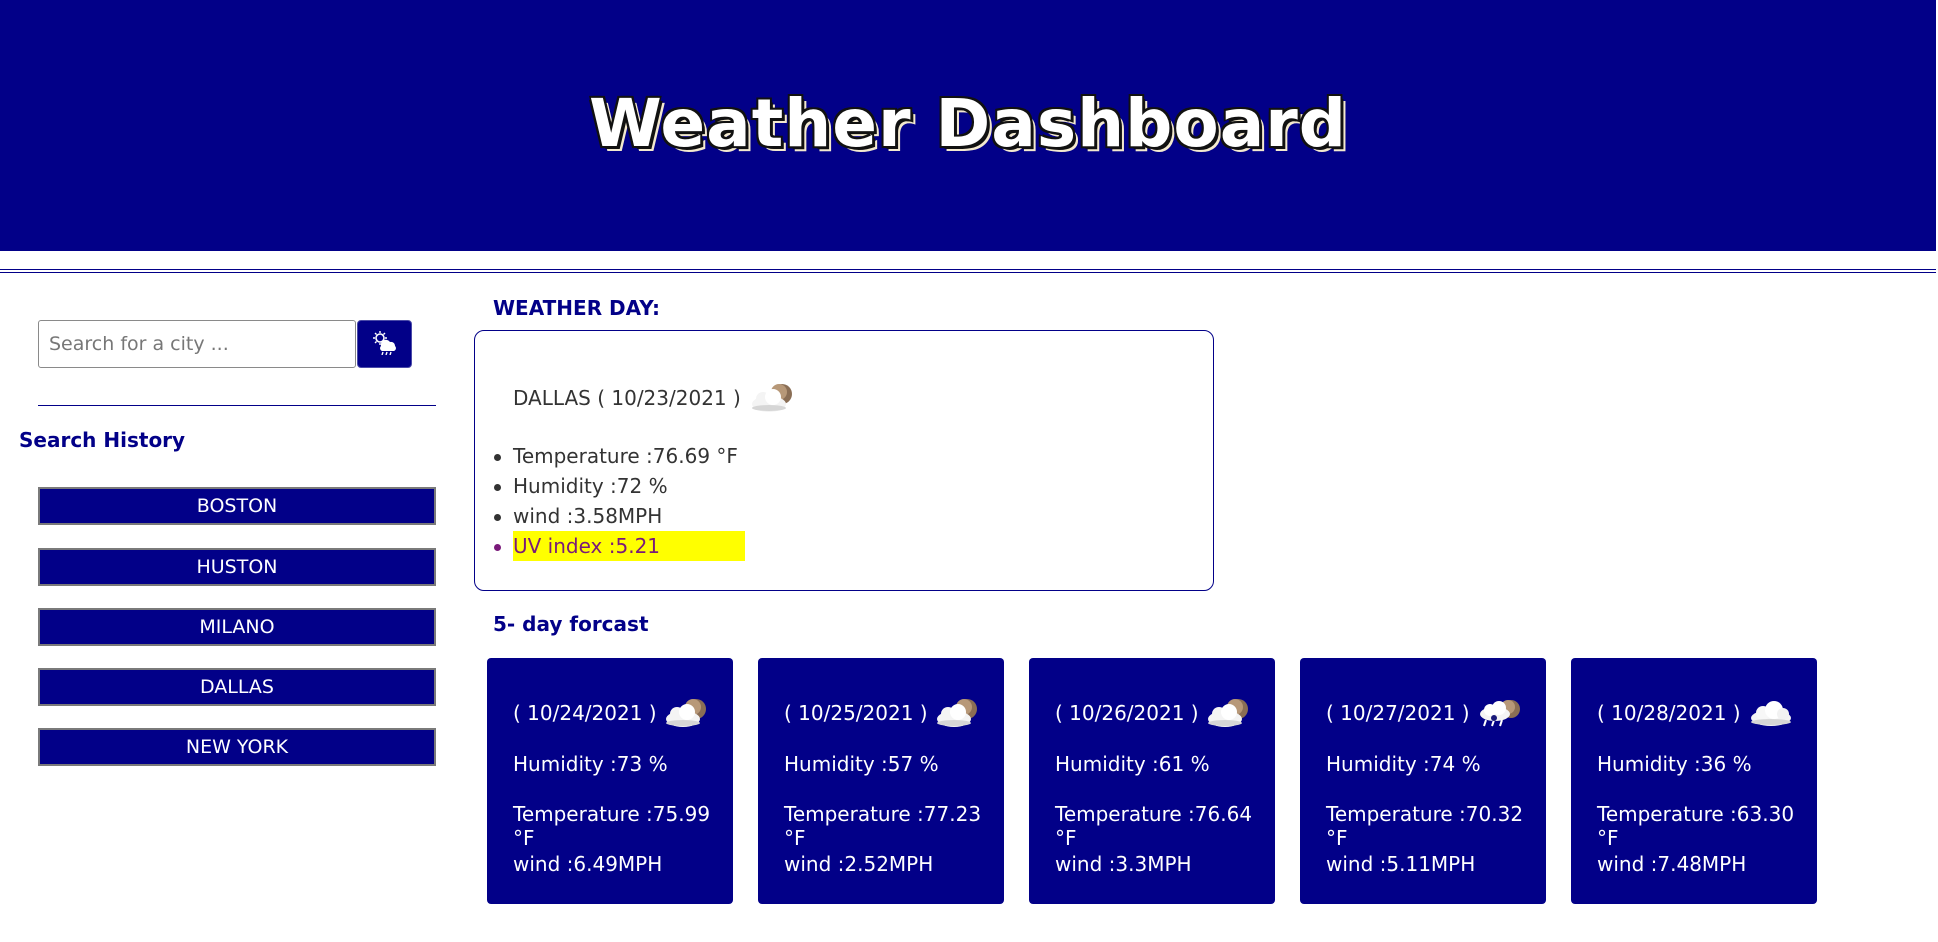  What do you see at coordinates (1154, 826) in the screenshot?
I see `forecast-temperature: Temperature :76.64 °F` at bounding box center [1154, 826].